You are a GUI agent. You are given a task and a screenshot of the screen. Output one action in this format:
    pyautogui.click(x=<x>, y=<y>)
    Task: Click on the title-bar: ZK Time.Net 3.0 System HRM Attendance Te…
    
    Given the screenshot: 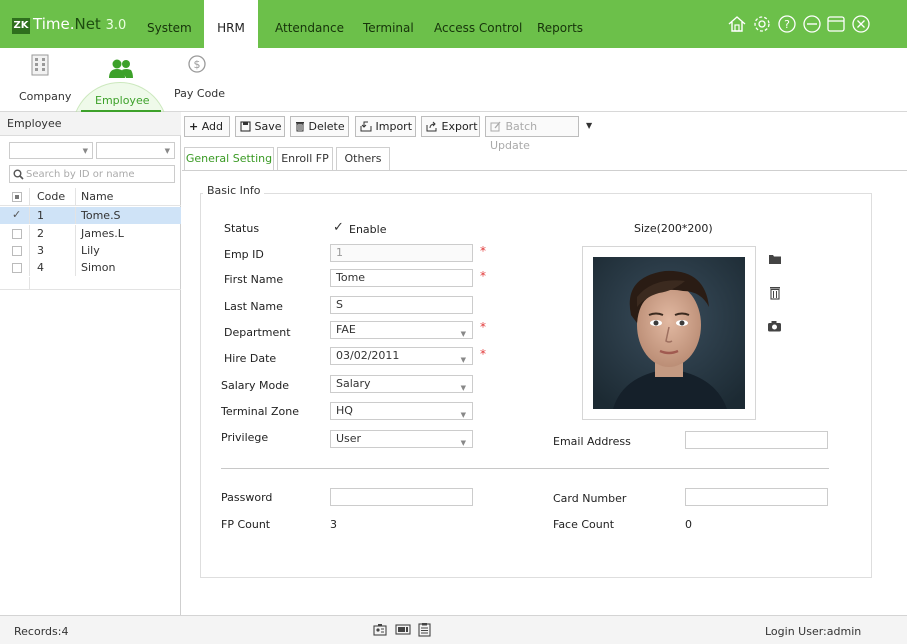 What is the action you would take?
    pyautogui.click(x=453, y=24)
    